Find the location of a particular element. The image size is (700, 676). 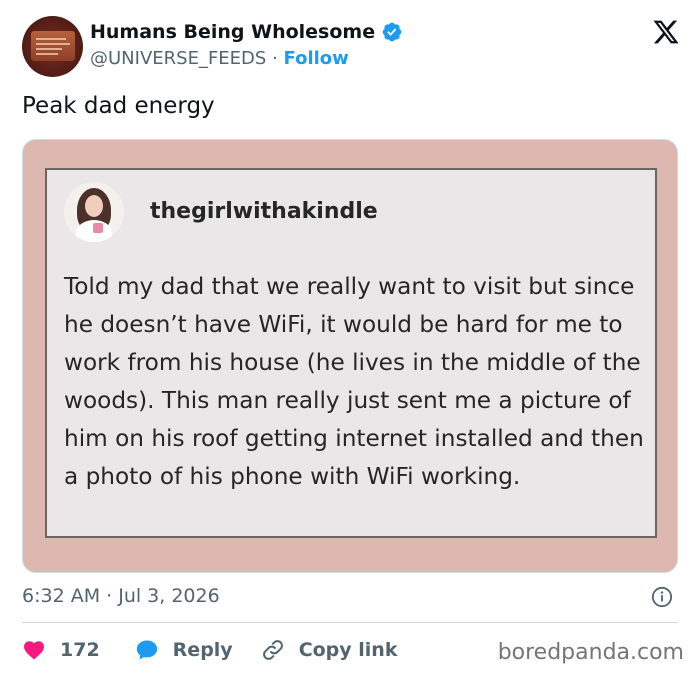

author-handle-row: @UNIVERSE_FEEDS · Follow is located at coordinates (219, 58).